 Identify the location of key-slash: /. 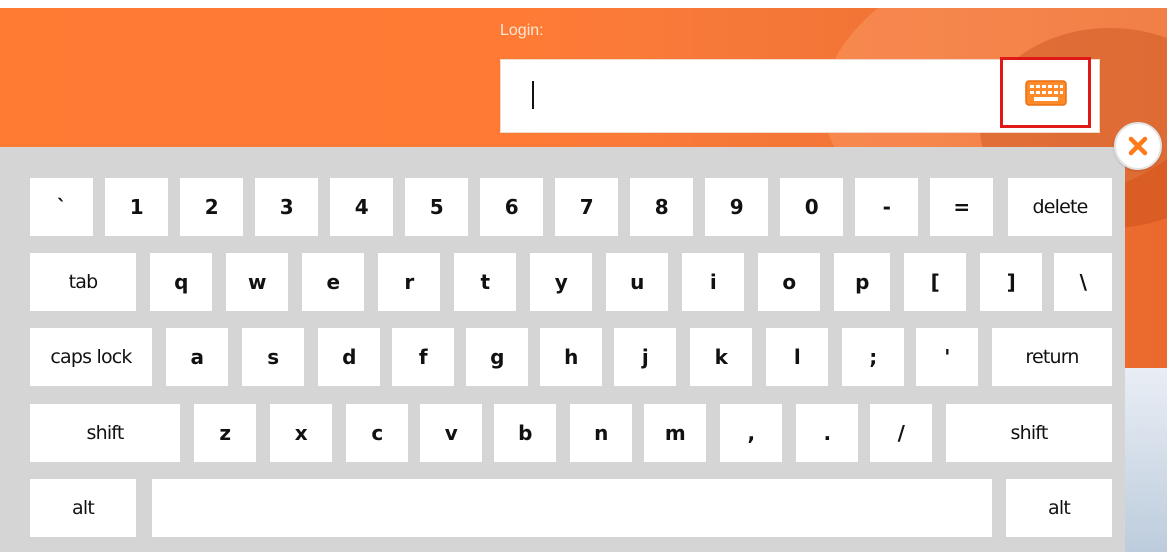
(901, 433).